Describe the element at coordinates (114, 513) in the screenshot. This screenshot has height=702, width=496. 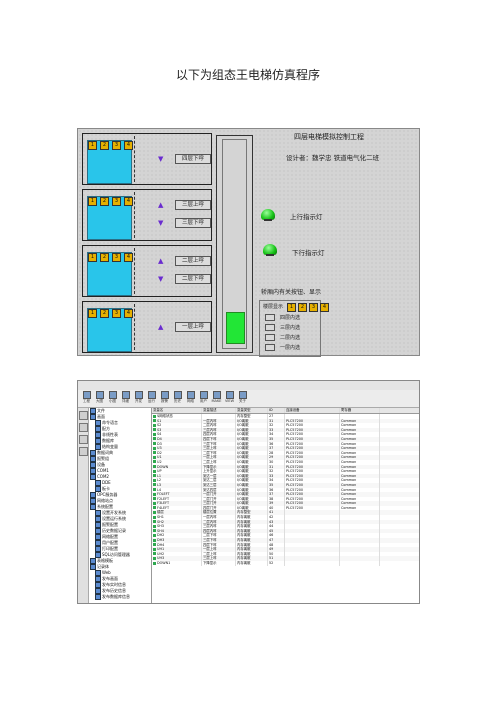
I see `tree-item-label: 设置开发系统` at that location.